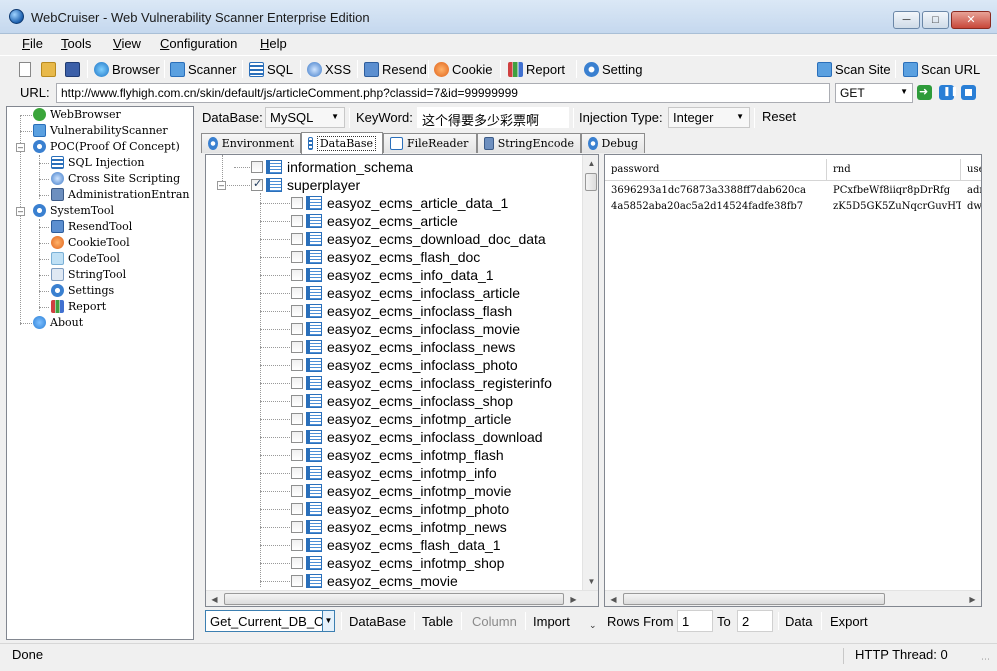 The height and width of the screenshot is (671, 997). I want to click on grid-cell-password: 3696293a1dc76873a3388ff7dab620ca, so click(716, 191).